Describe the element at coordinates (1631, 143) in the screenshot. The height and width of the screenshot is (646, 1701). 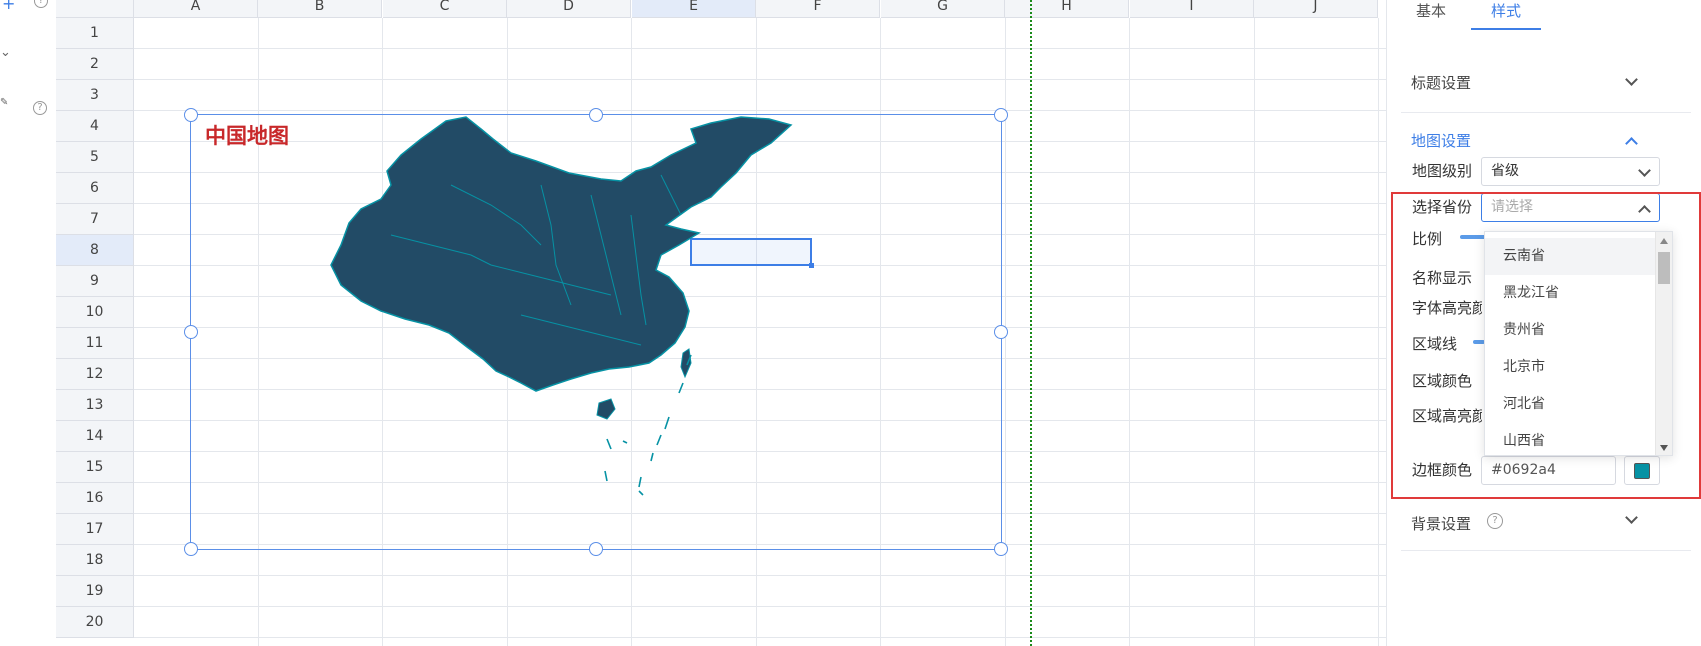
I see `chevron-up-icon` at that location.